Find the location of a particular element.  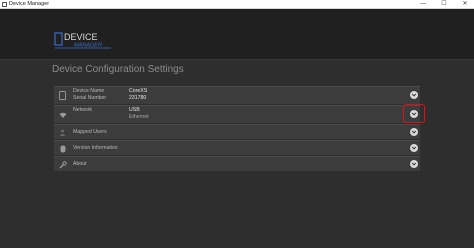

page-title: Device Configuration Settings is located at coordinates (118, 69).